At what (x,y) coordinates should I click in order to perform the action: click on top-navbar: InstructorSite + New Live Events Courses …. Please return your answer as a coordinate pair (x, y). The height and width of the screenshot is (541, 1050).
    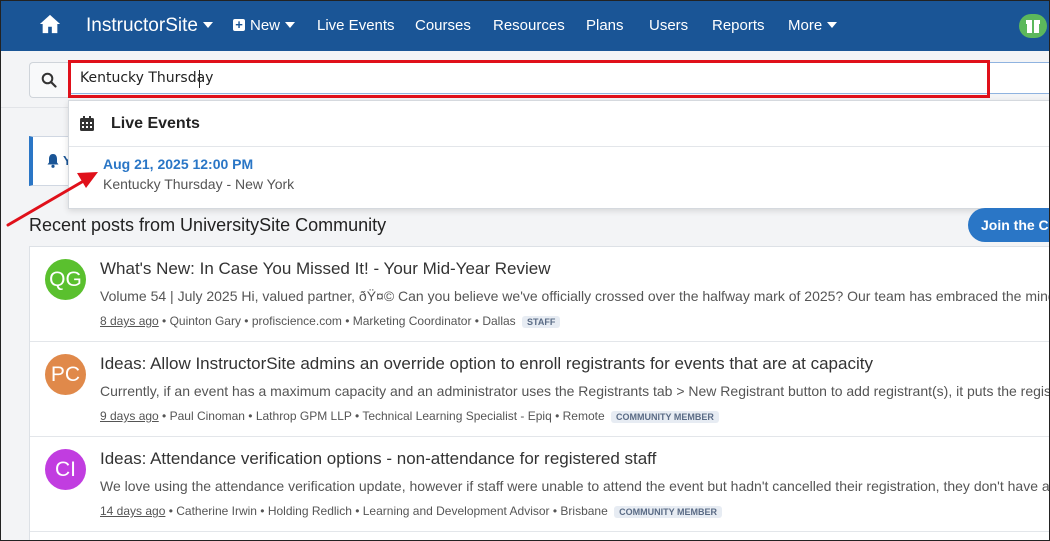
    Looking at the image, I should click on (525, 26).